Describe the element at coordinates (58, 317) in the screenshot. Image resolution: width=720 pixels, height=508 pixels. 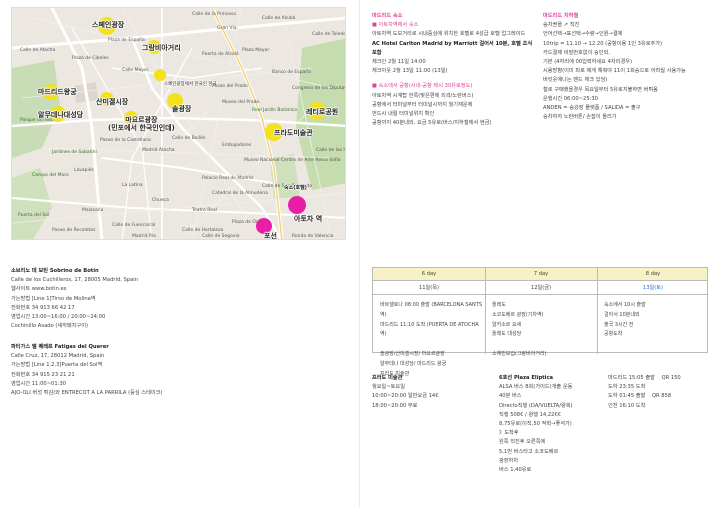
I see `venue-line: 영업시간 13:00~16:00 / 20:00~24:00` at that location.